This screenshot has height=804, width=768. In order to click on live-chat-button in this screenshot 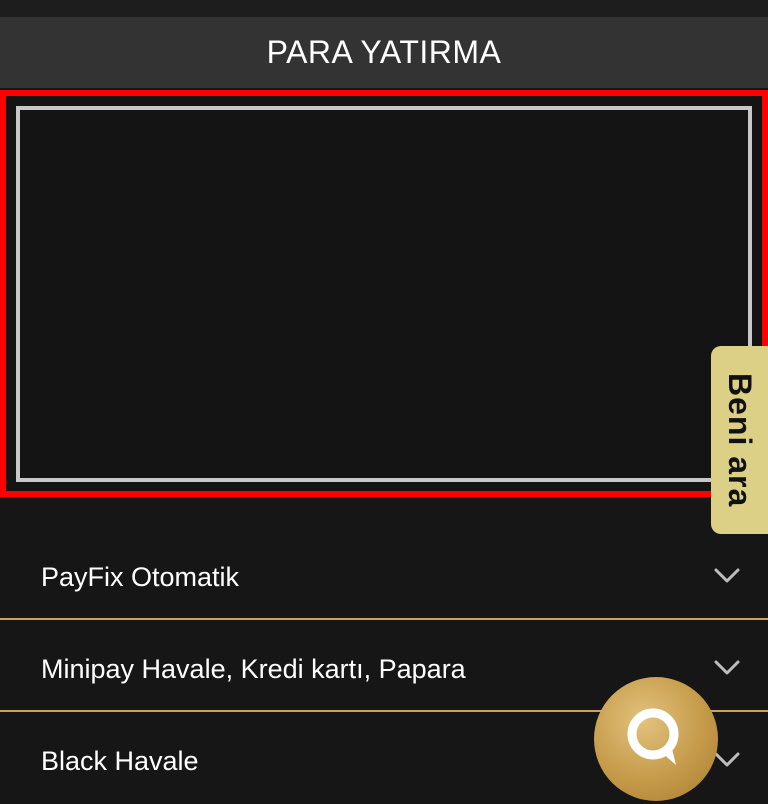, I will do `click(656, 739)`.